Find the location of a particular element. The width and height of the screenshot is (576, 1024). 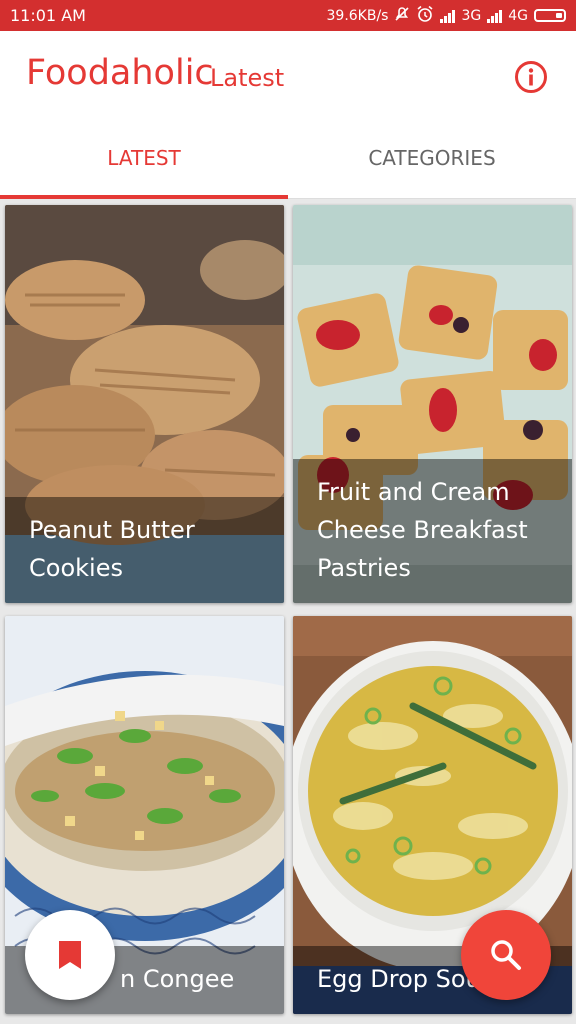

tab-categories: CATEGORIES is located at coordinates (432, 157).